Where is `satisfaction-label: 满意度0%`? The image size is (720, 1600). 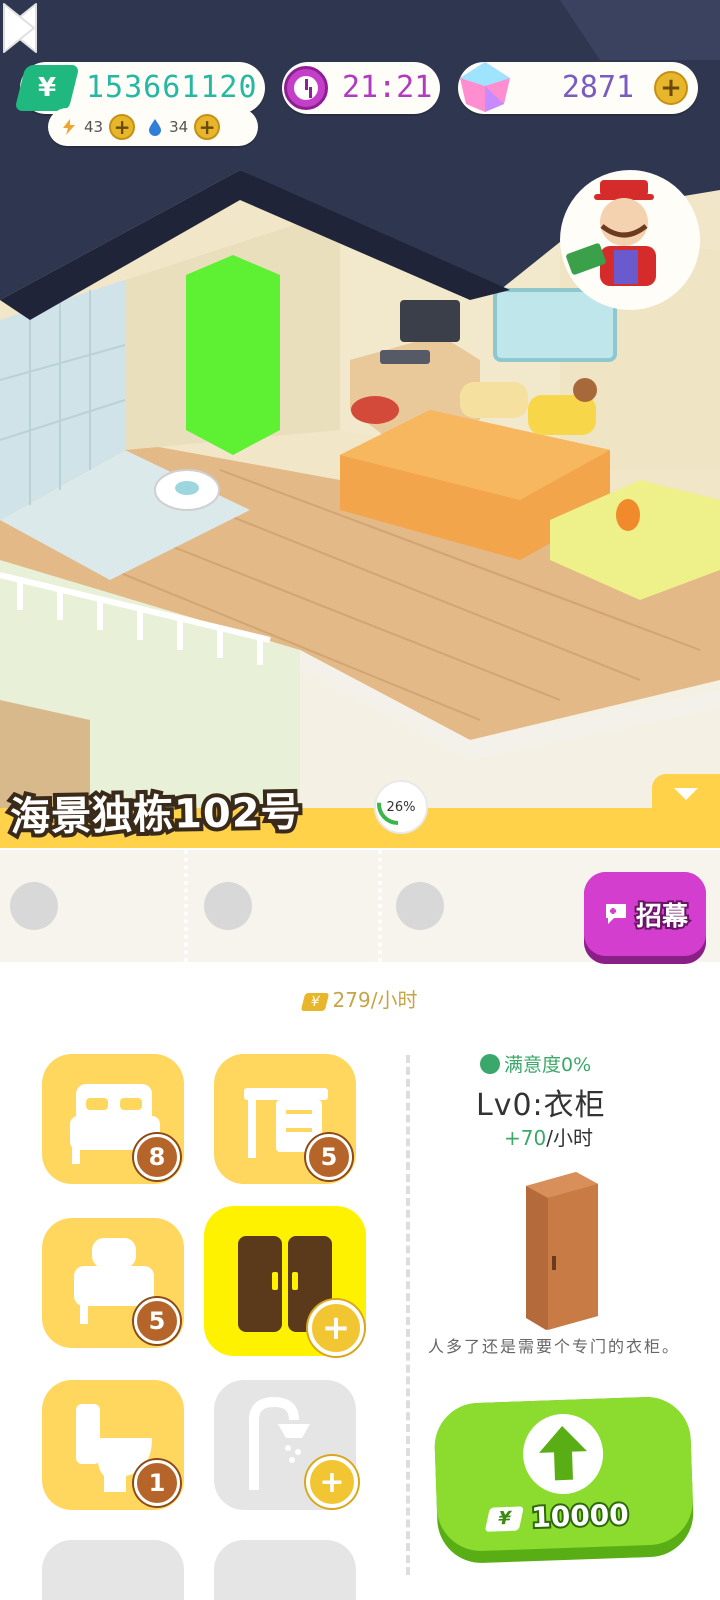
satisfaction-label: 满意度0% is located at coordinates (535, 1063).